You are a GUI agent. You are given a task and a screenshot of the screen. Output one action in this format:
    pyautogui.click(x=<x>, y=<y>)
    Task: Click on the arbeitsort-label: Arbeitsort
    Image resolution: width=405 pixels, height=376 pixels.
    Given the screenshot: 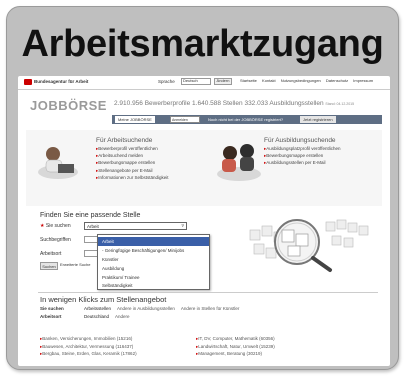 What is the action you would take?
    pyautogui.click(x=51, y=254)
    